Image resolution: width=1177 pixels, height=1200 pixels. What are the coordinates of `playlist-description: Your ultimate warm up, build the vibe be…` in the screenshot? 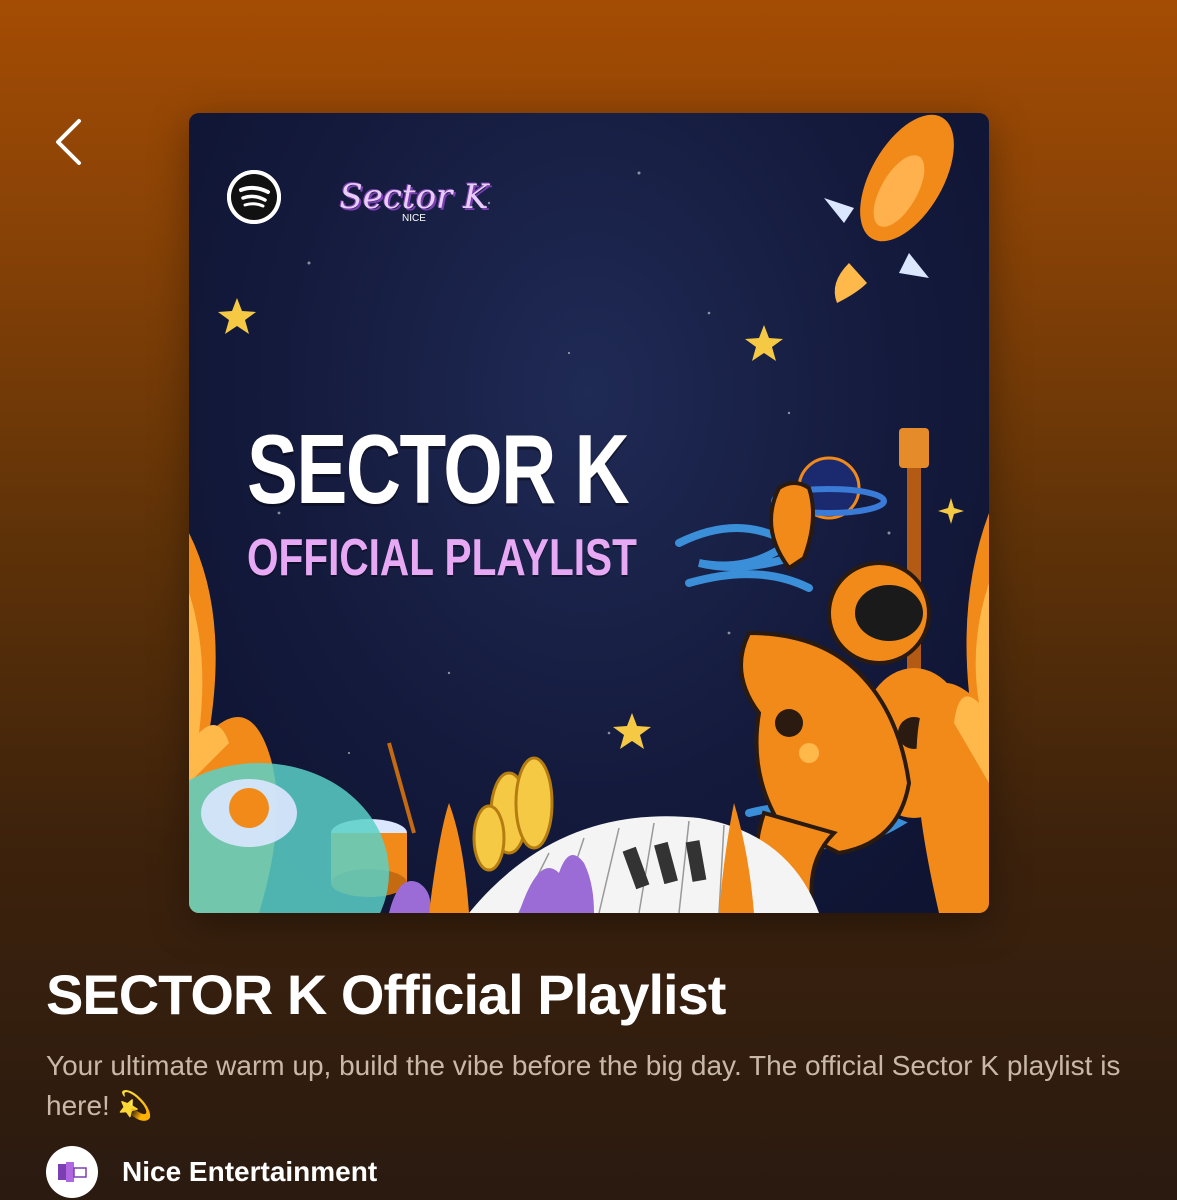 It's located at (583, 1085).